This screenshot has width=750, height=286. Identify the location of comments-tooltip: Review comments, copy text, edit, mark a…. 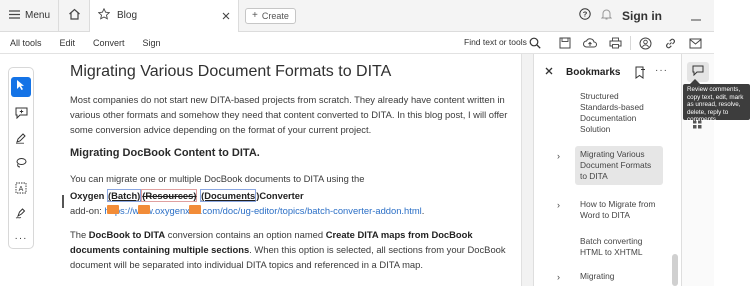
(716, 103).